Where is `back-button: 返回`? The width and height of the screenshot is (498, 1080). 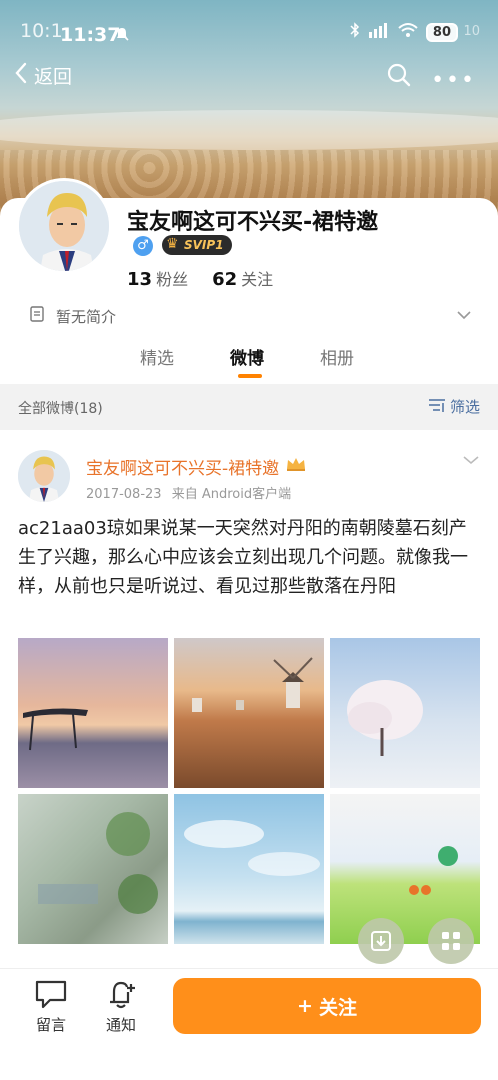
back-button: 返回 is located at coordinates (43, 75).